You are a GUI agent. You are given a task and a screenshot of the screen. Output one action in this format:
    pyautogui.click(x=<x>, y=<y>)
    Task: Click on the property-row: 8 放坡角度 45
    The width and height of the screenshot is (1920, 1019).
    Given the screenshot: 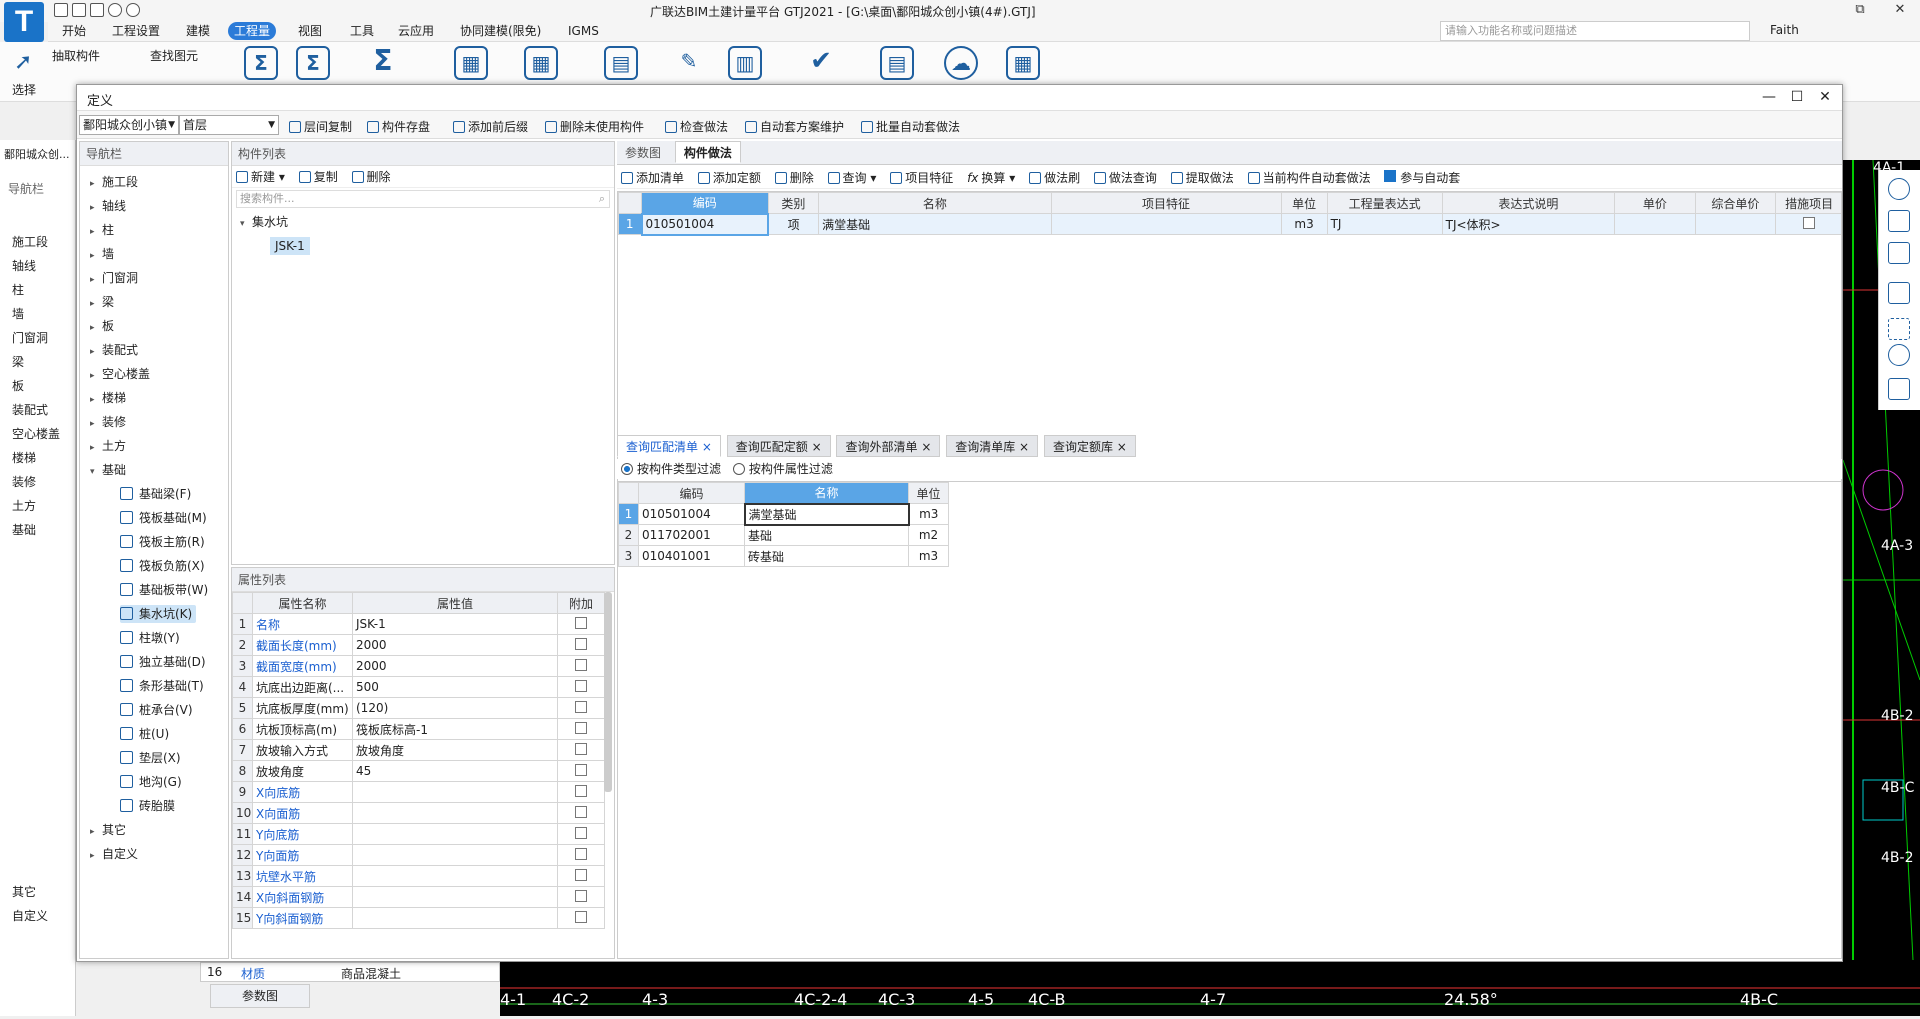 What is the action you would take?
    pyautogui.click(x=418, y=771)
    